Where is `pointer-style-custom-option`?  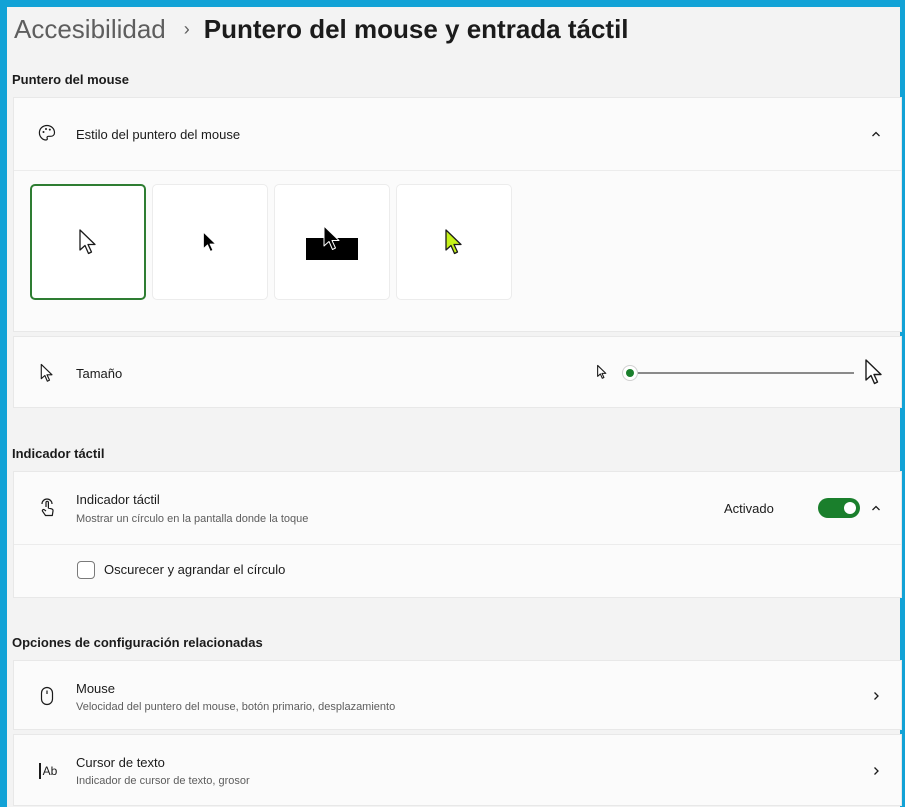 pointer-style-custom-option is located at coordinates (454, 242).